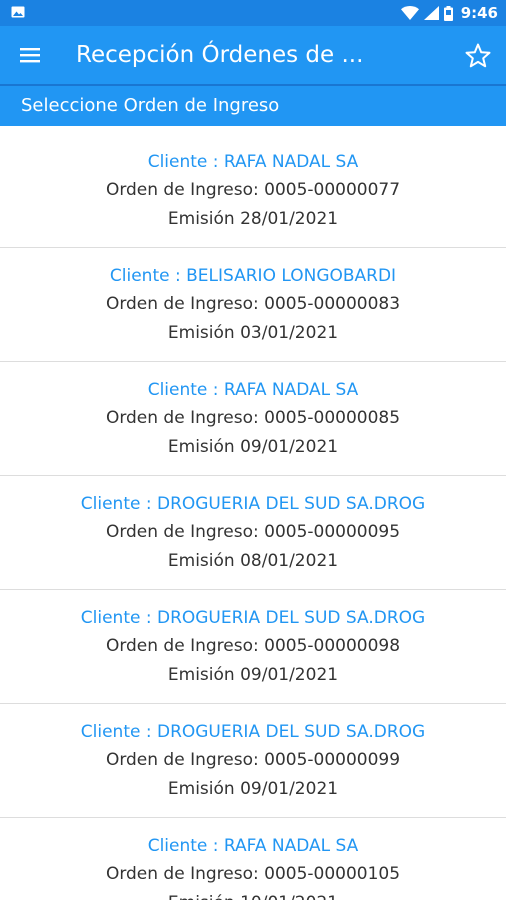  Describe the element at coordinates (253, 219) in the screenshot. I see `emission-date: Emisión 28/01/2021` at that location.